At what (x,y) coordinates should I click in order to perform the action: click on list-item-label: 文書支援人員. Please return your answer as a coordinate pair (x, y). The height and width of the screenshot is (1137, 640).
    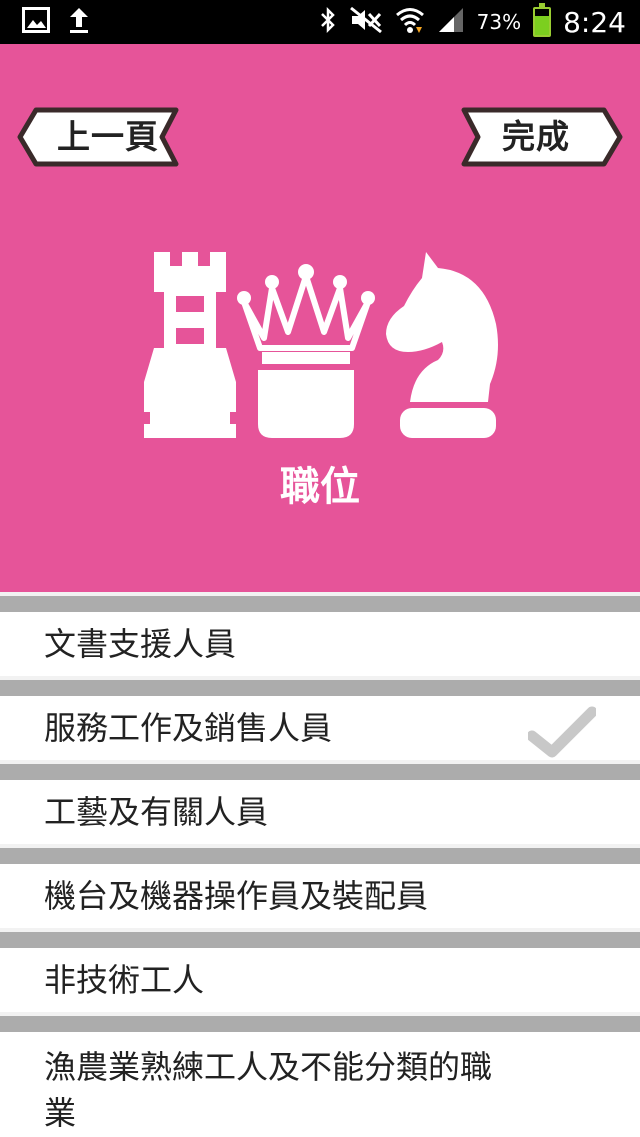
    Looking at the image, I should click on (140, 644).